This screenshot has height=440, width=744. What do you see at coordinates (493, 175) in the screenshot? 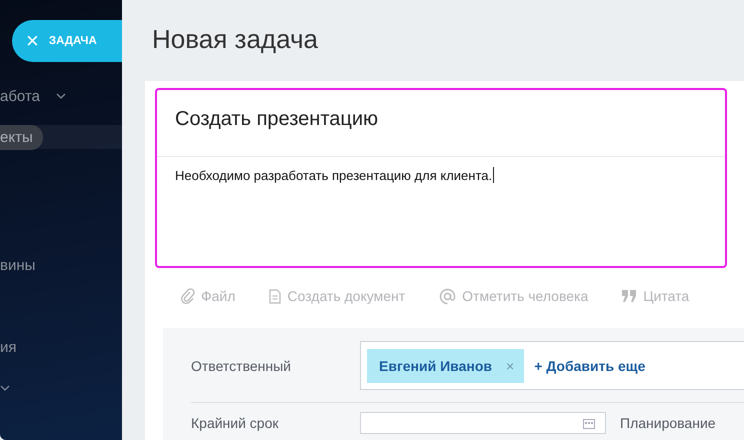
I see `text-cursor` at bounding box center [493, 175].